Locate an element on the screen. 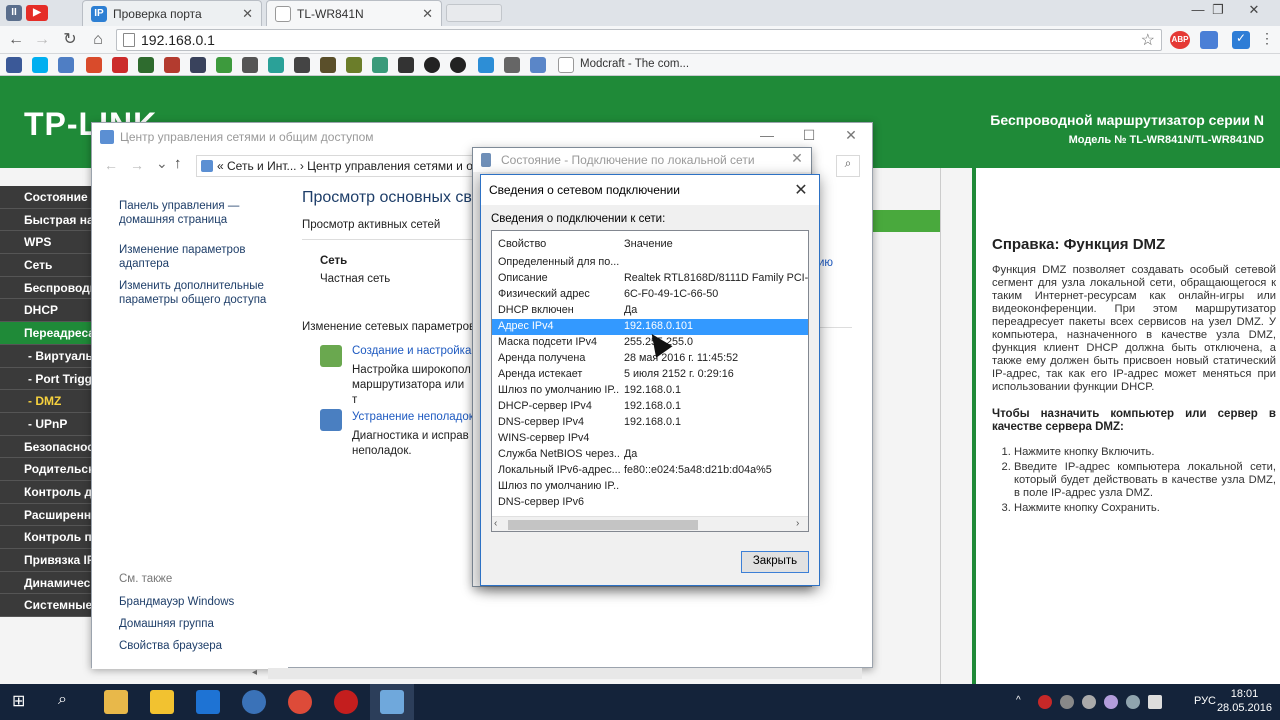  connection-link-fragment: ию is located at coordinates (825, 263).